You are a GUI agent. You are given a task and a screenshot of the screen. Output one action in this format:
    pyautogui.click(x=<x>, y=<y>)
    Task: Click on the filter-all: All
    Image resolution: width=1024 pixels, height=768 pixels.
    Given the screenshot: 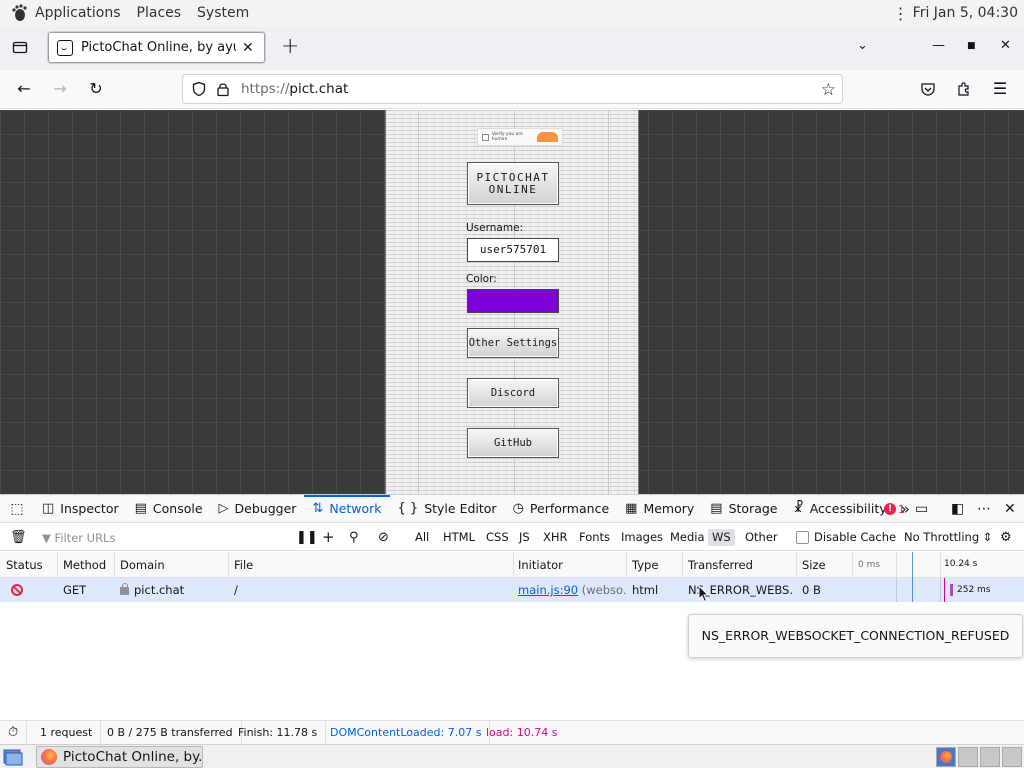 What is the action you would take?
    pyautogui.click(x=422, y=537)
    